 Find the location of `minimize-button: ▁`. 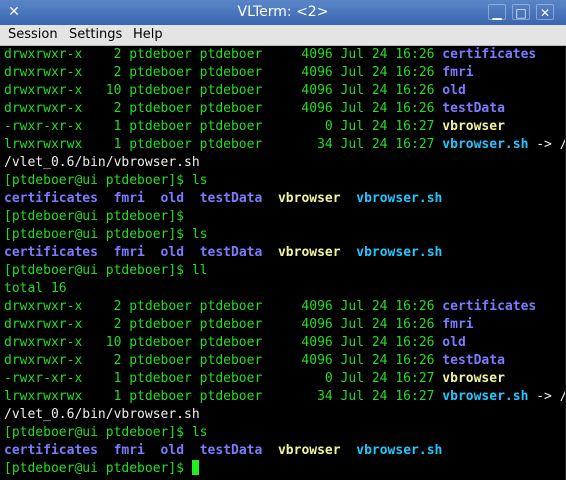

minimize-button: ▁ is located at coordinates (497, 12).